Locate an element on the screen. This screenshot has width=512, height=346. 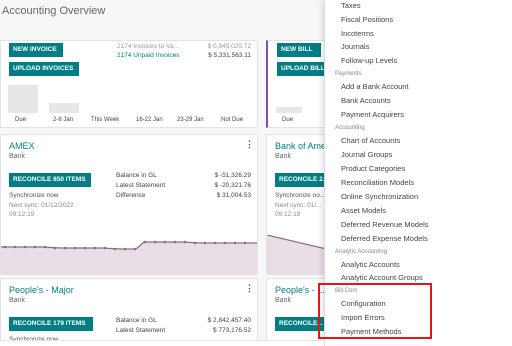
menu-item-bank-accounts: Bank Accounts is located at coordinates (366, 100).